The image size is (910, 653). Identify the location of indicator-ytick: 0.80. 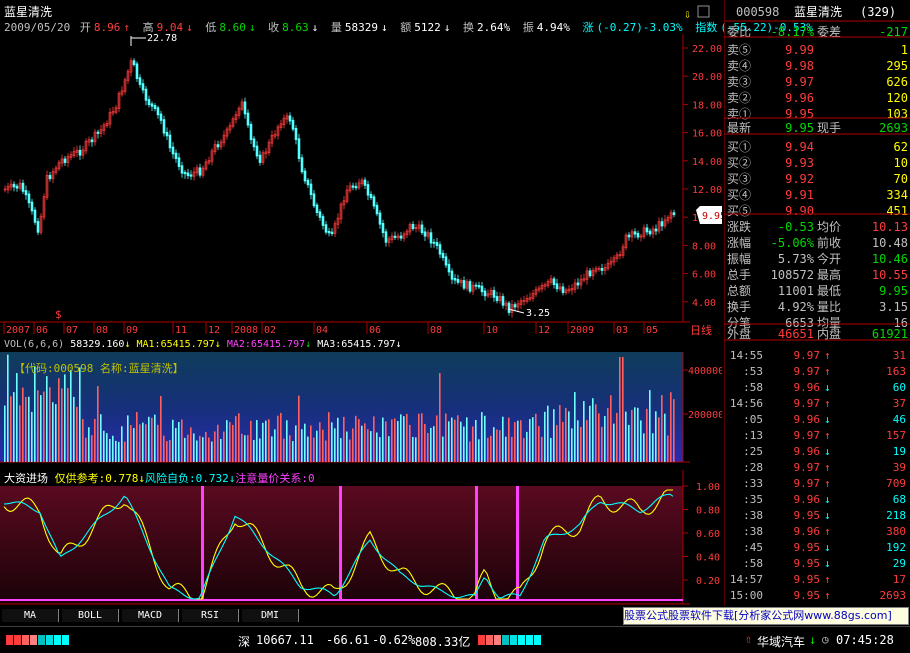
(708, 511).